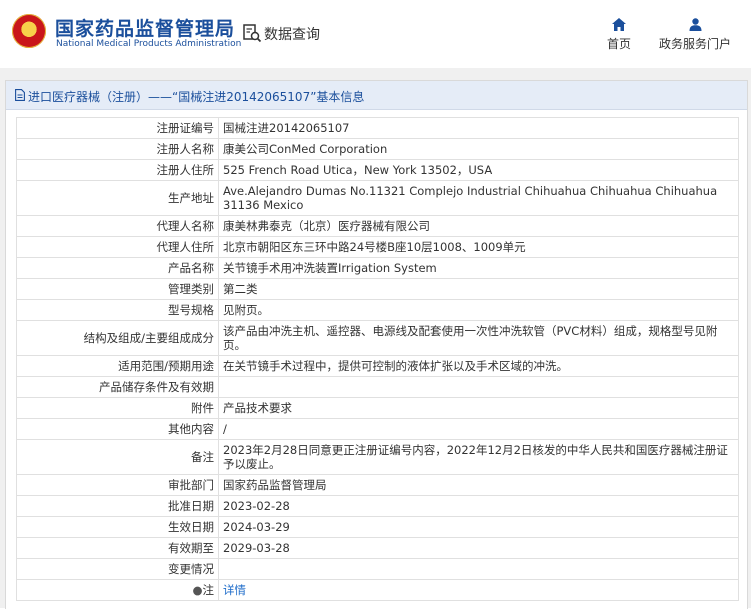  Describe the element at coordinates (252, 33) in the screenshot. I see `search-document-icon` at that location.